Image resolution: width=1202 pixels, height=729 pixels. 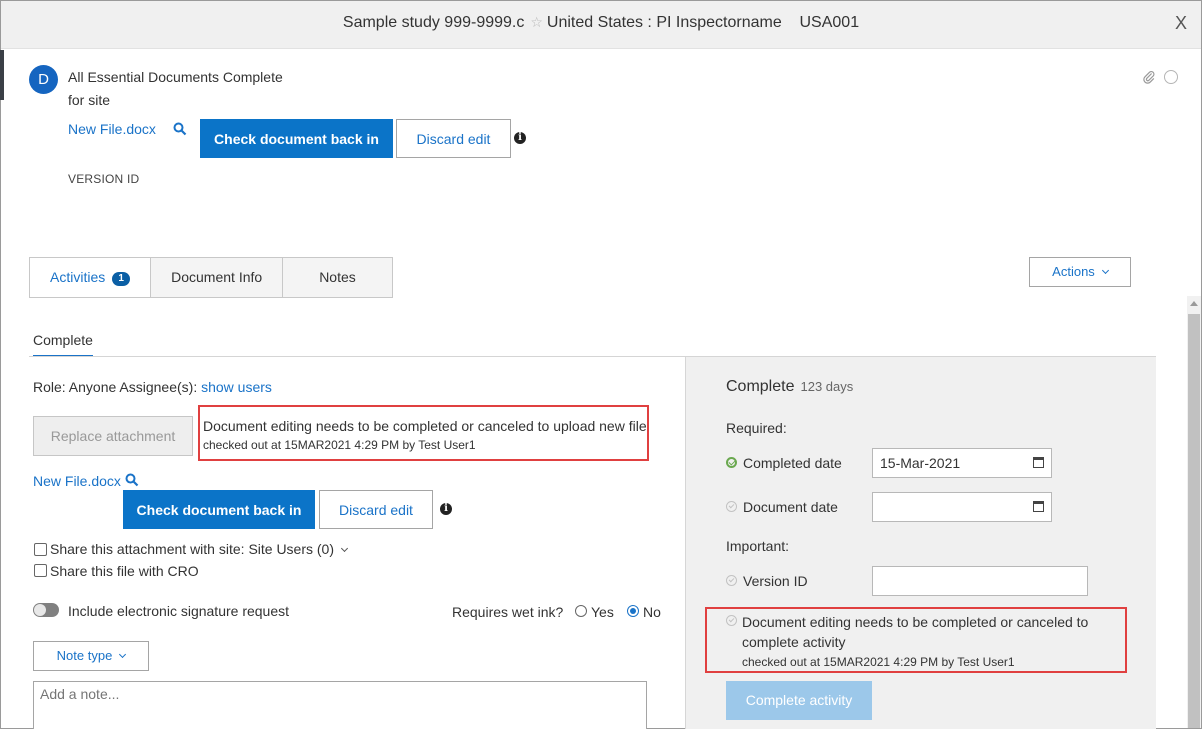 What do you see at coordinates (731, 462) in the screenshot?
I see `check-circle-icon` at bounding box center [731, 462].